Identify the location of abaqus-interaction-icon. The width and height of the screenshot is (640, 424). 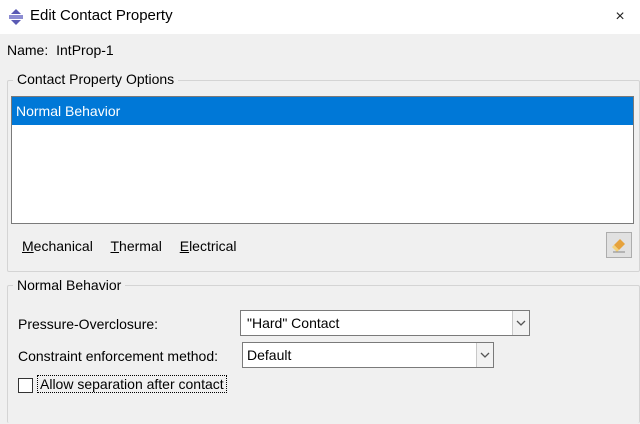
(16, 17).